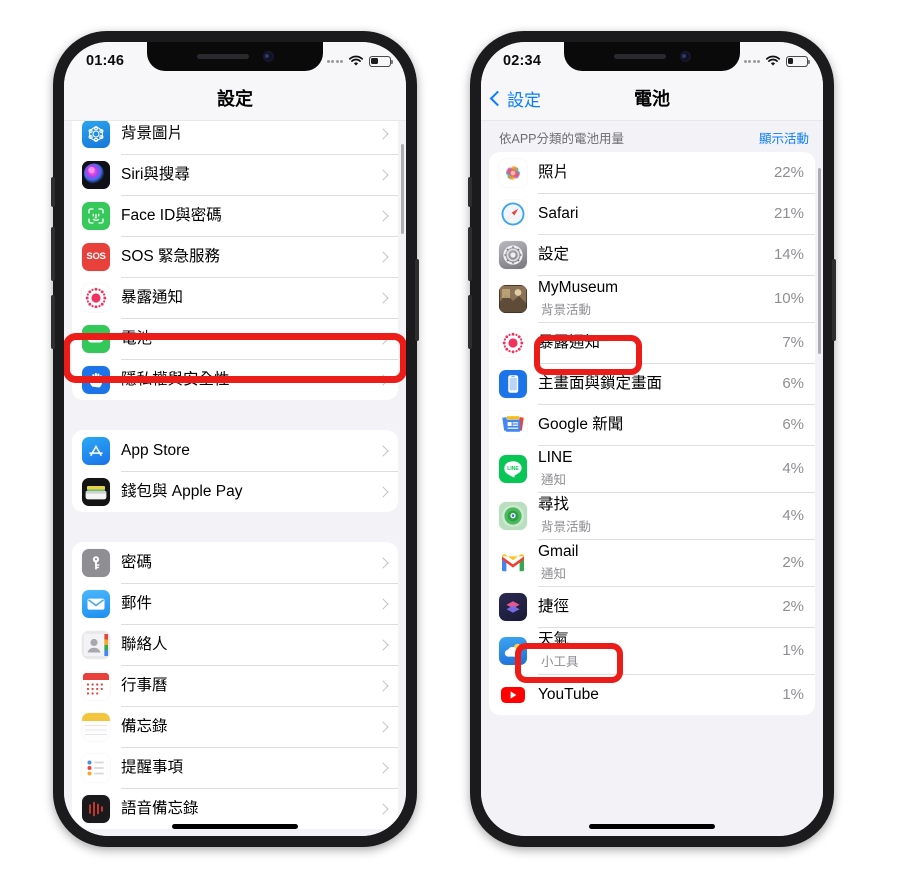 The image size is (900, 879). I want to click on battery-percent: 2%, so click(793, 606).